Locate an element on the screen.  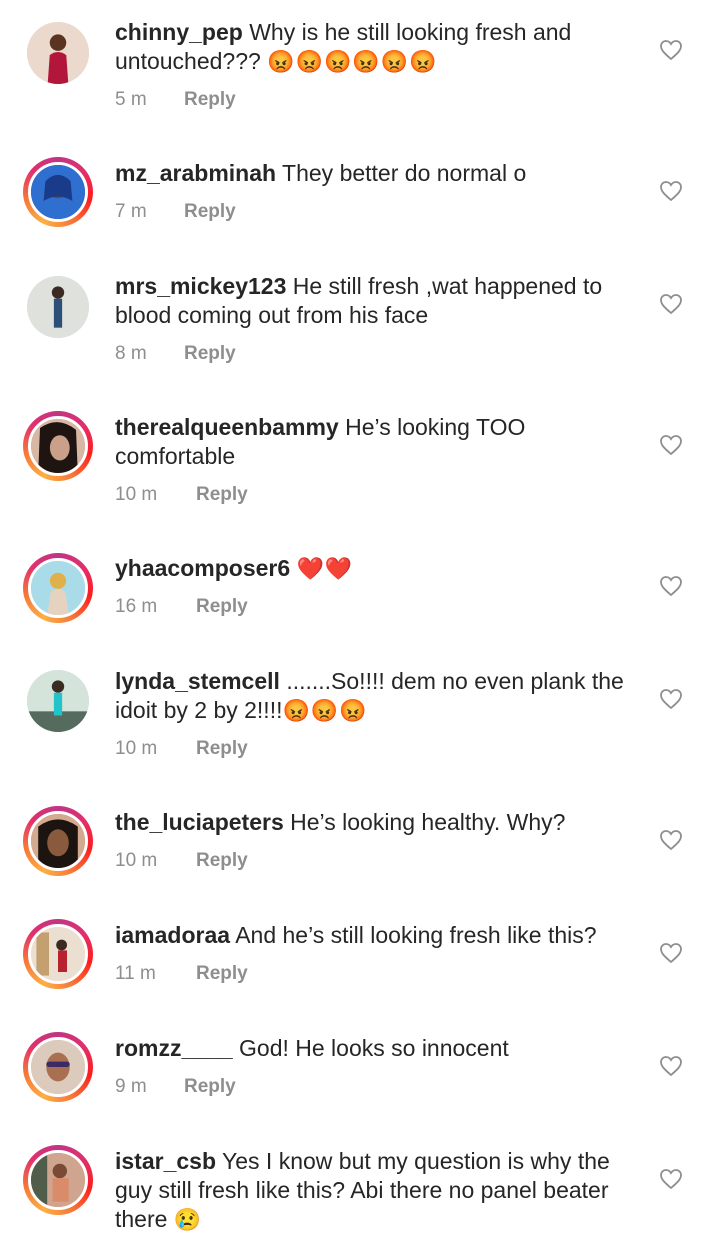
comment-username: mrs_mickey123 is located at coordinates (200, 286).